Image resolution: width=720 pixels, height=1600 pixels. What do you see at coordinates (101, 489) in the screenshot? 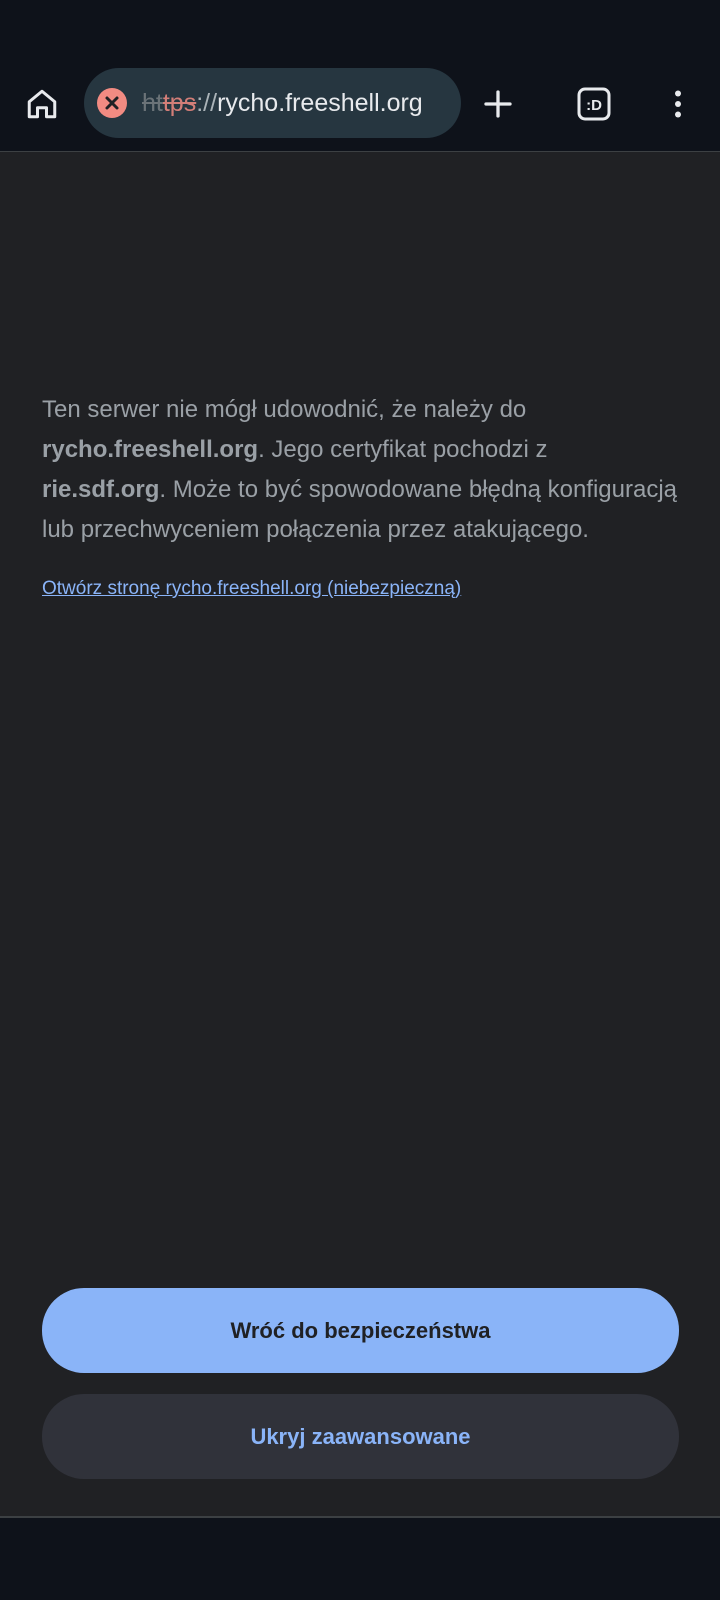
I see `message-cert-host: rie.sdf.org` at bounding box center [101, 489].